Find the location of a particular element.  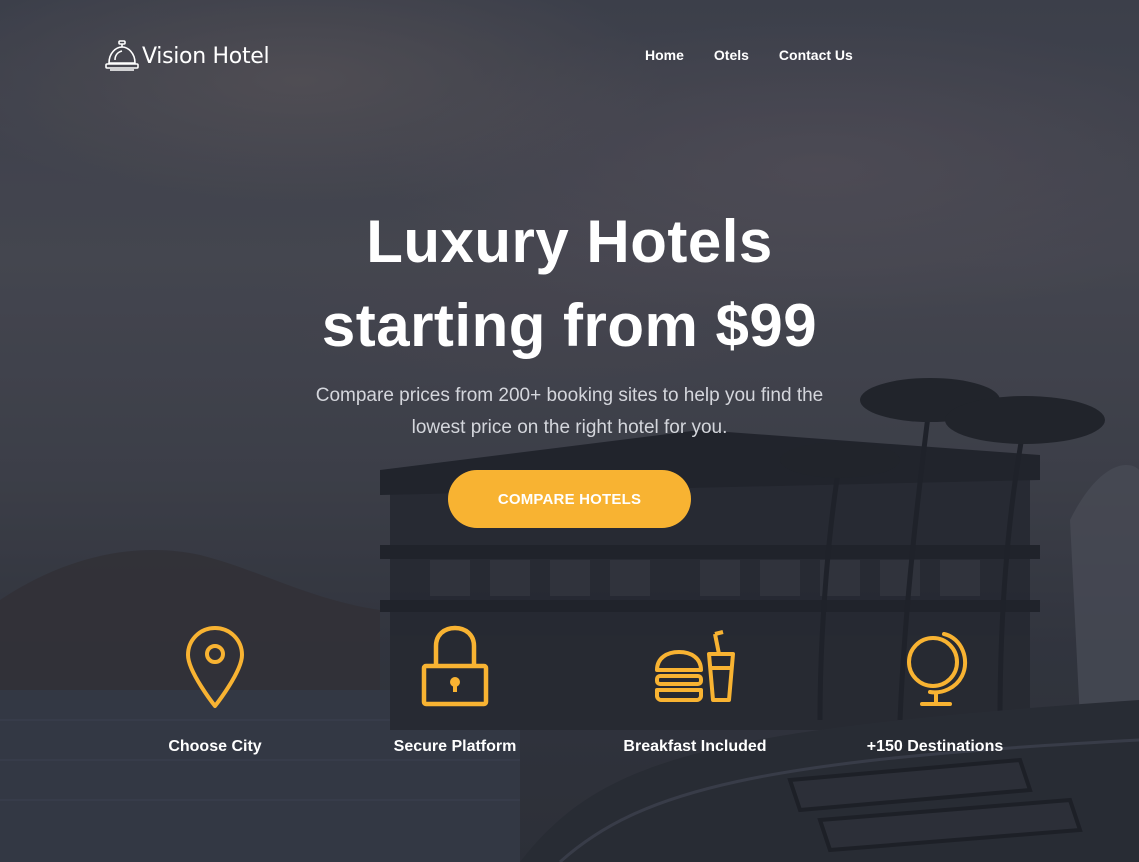

feature-label: Choose City is located at coordinates (215, 746).